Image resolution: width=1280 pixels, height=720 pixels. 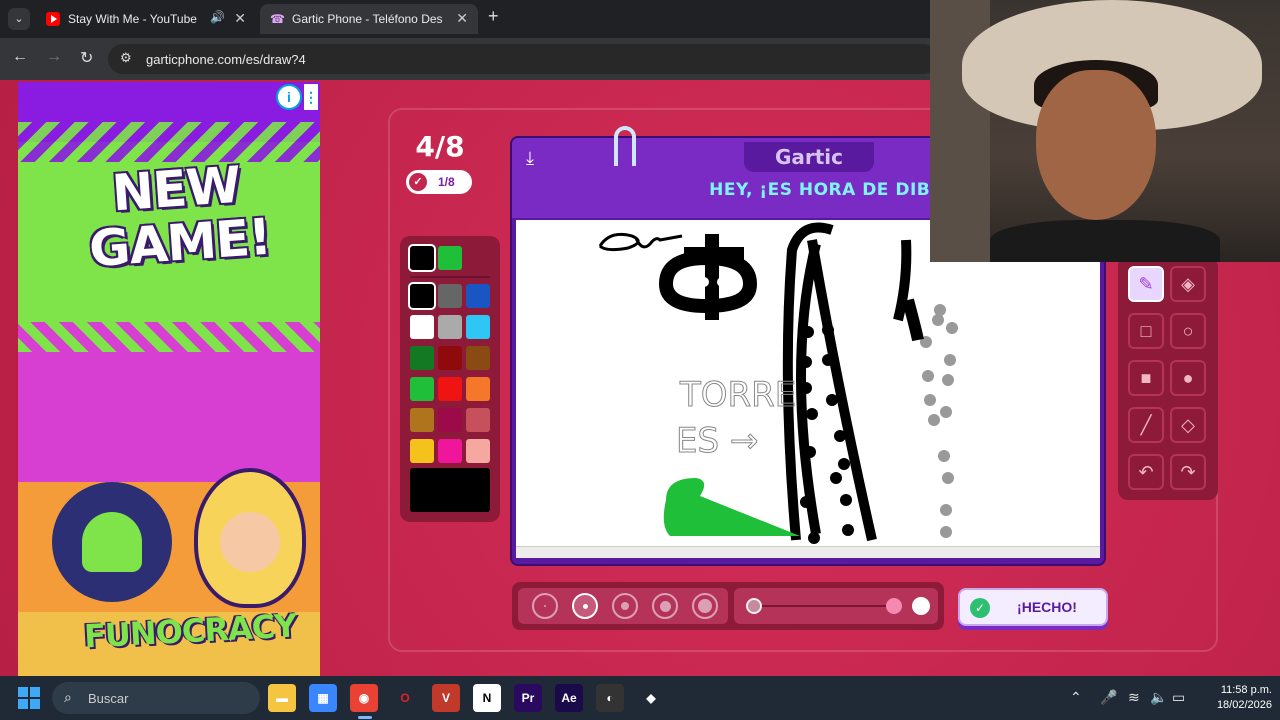 I want to click on premiere-icon: Pr, so click(x=528, y=698).